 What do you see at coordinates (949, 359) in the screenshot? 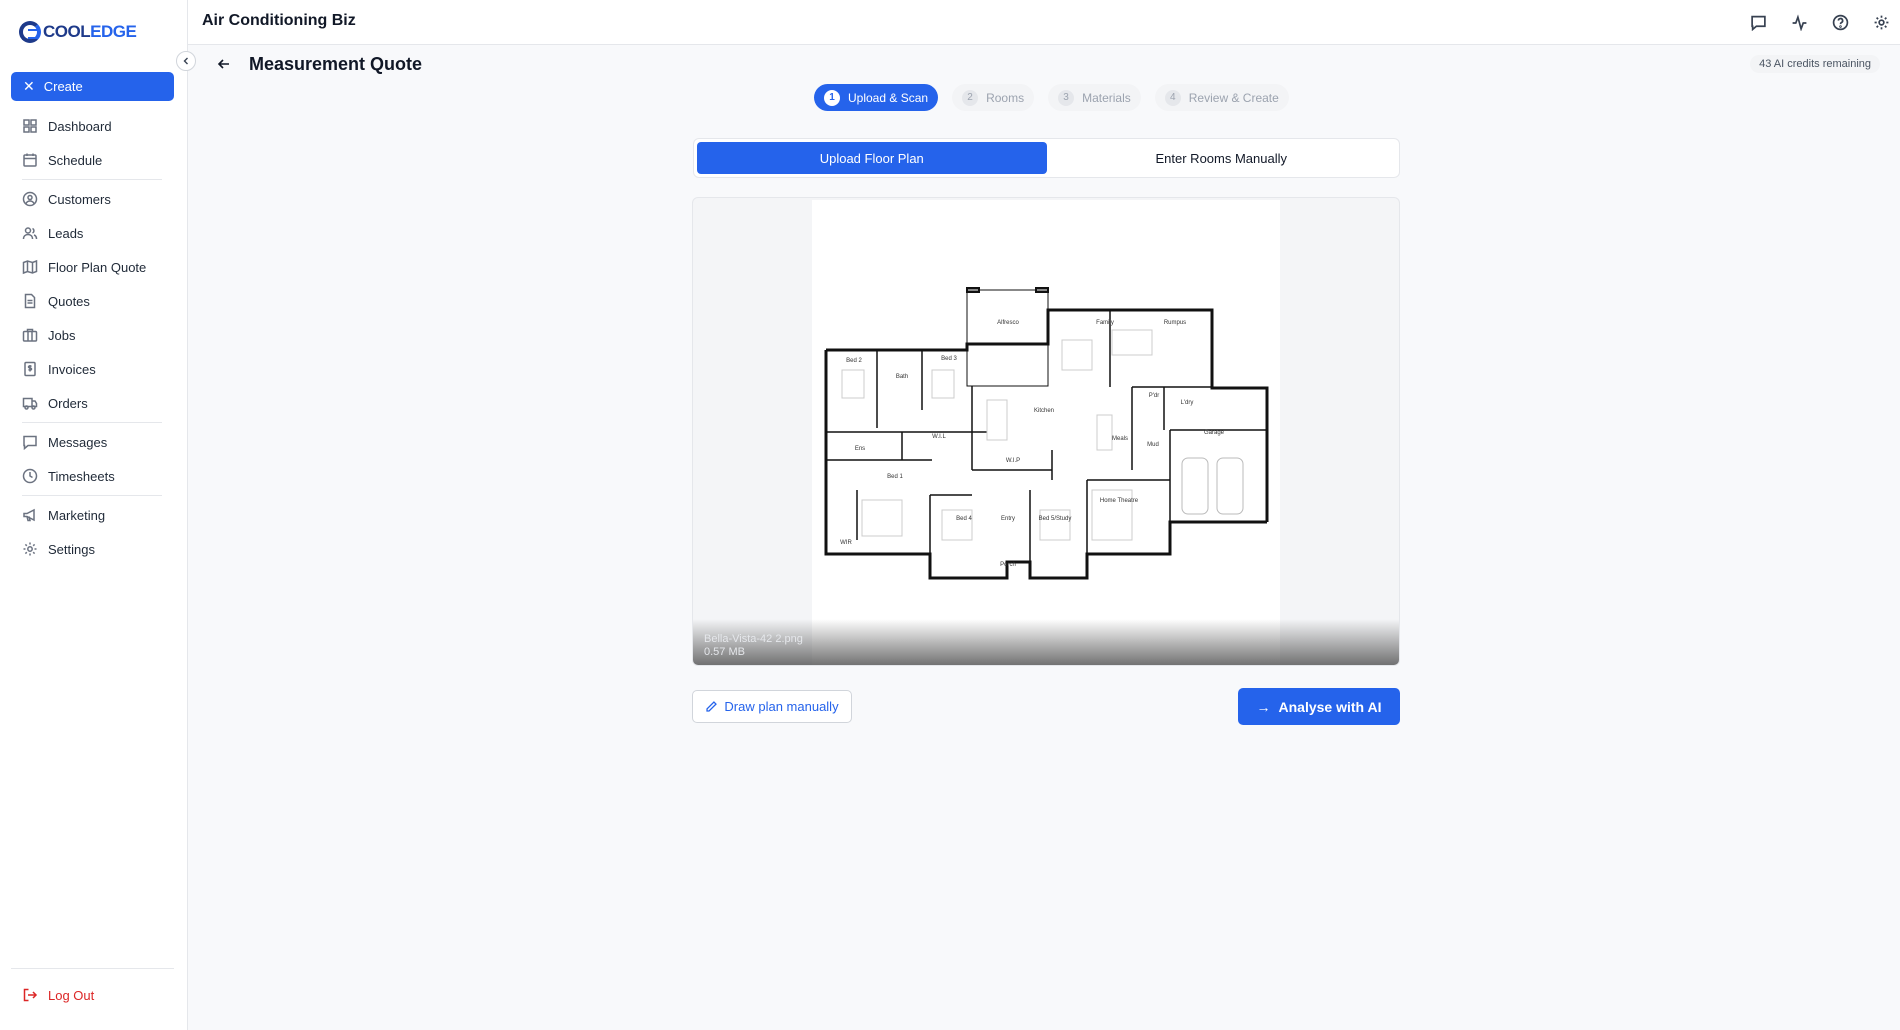
I see `room-label: Bed 3` at bounding box center [949, 359].